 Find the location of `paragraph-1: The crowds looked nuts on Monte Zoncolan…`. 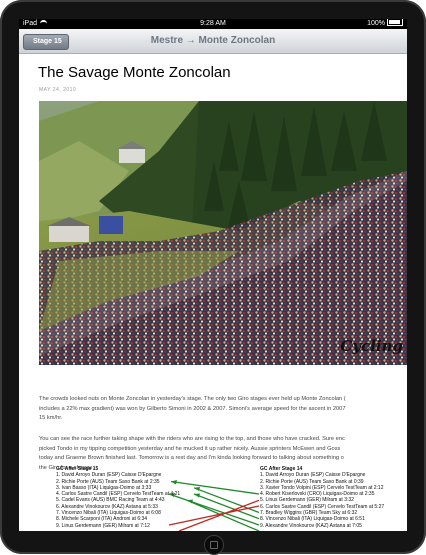

paragraph-1: The crowds looked nuts on Monte Zoncolan… is located at coordinates (223, 409).